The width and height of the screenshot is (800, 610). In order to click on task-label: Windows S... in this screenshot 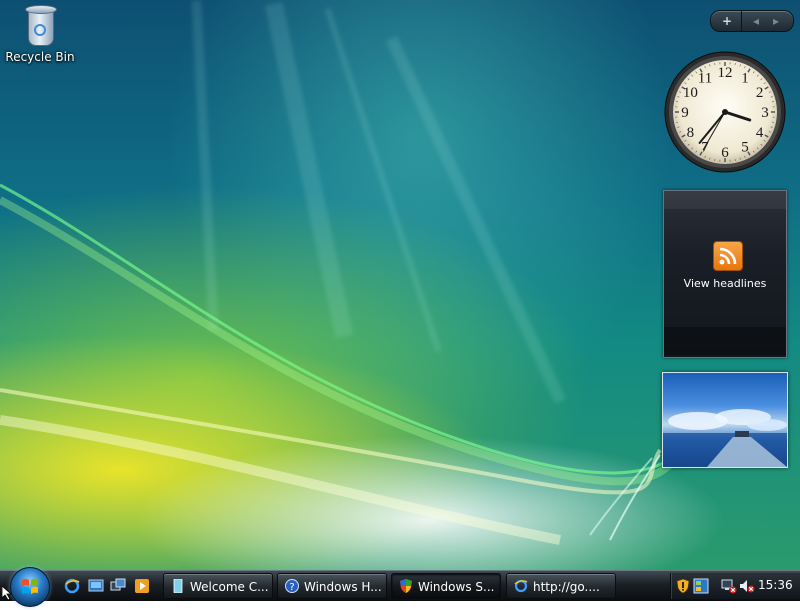, I will do `click(456, 587)`.